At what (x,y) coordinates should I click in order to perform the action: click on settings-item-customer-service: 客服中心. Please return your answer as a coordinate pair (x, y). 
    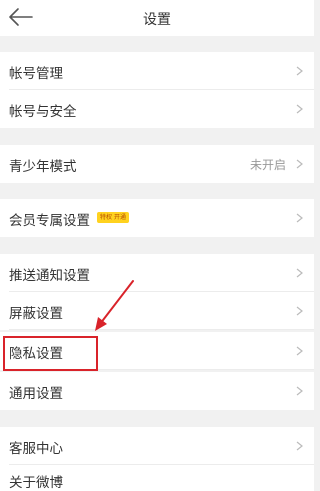
    Looking at the image, I should click on (157, 446).